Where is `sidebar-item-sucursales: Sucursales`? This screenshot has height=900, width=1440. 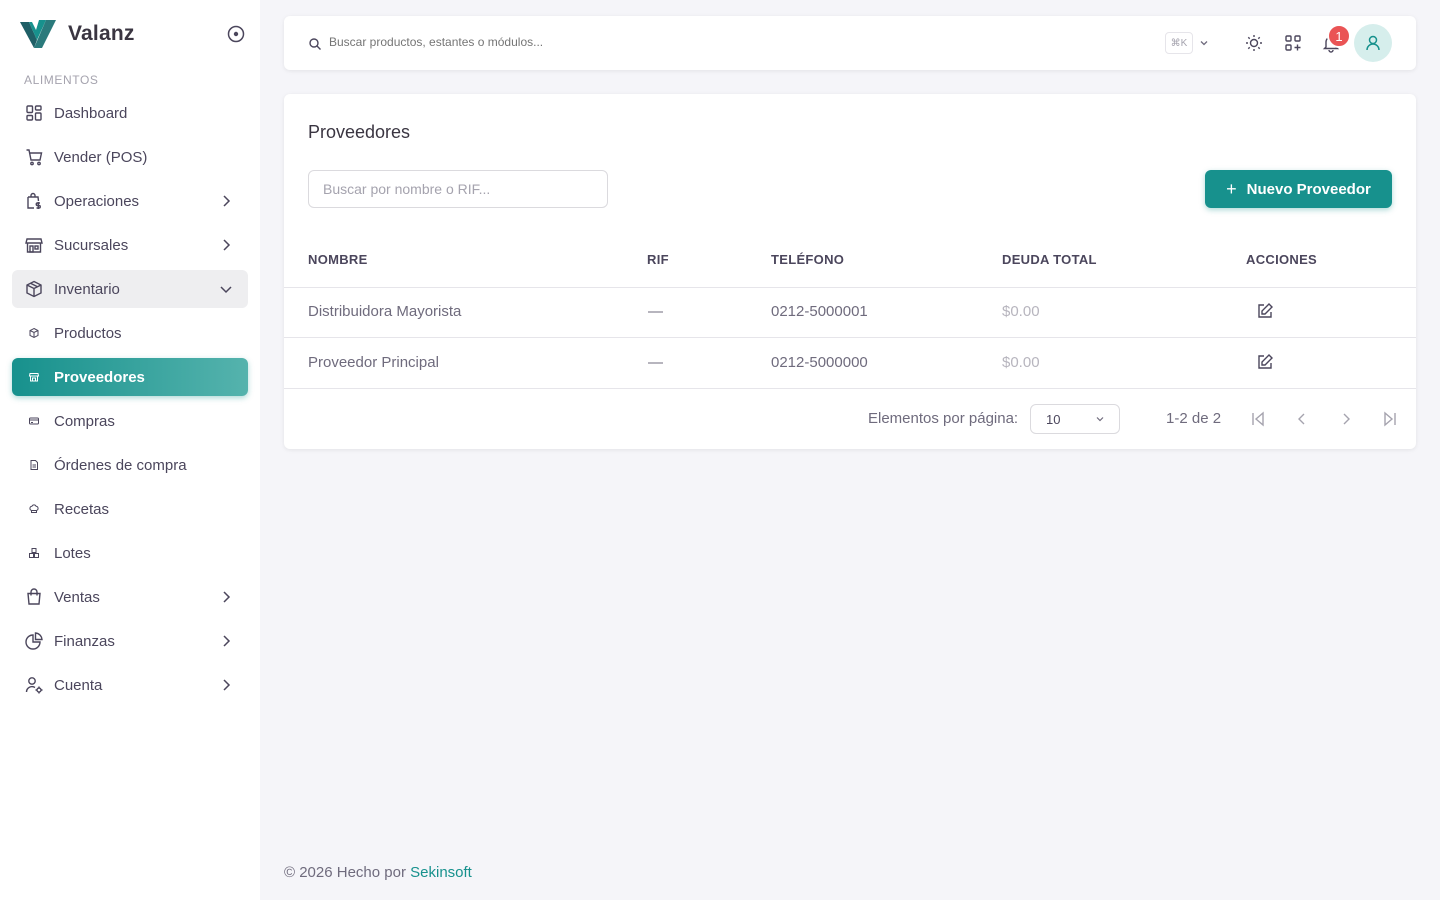
sidebar-item-sucursales: Sucursales is located at coordinates (130, 245).